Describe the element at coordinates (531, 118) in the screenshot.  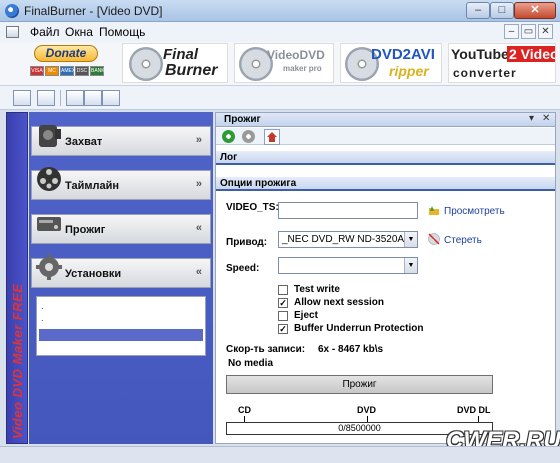
I see `pin-dropdown-icon: ▾` at that location.